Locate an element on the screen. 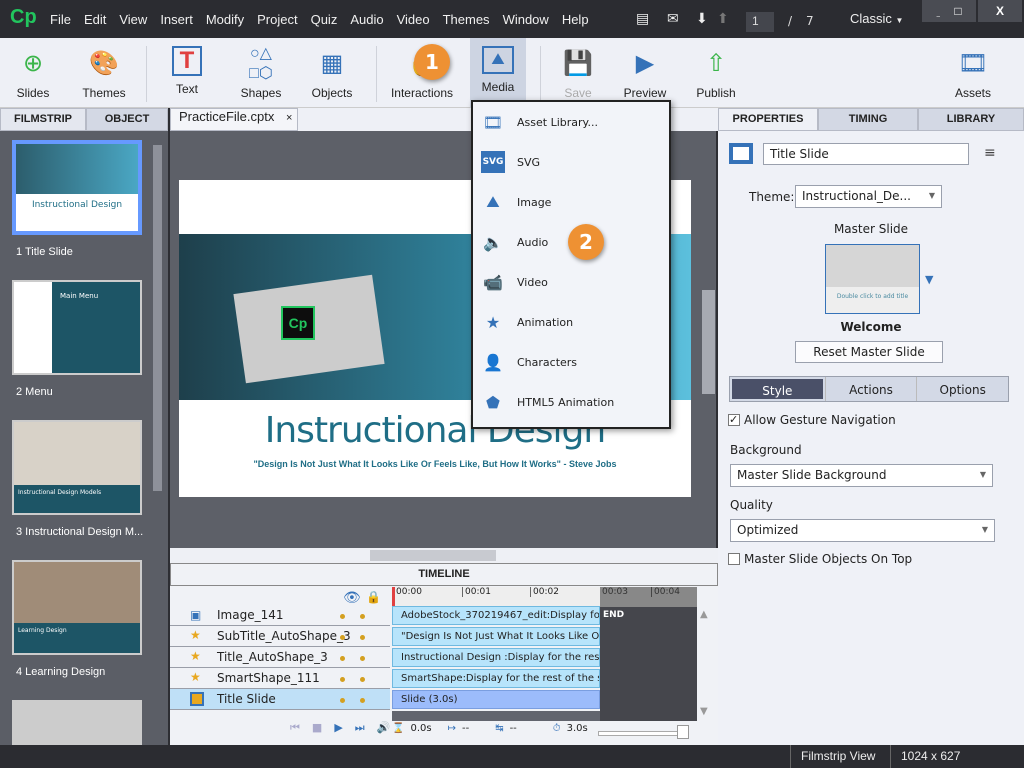 The width and height of the screenshot is (1024, 768). slides-button: ⊕ Slides is located at coordinates (33, 73).